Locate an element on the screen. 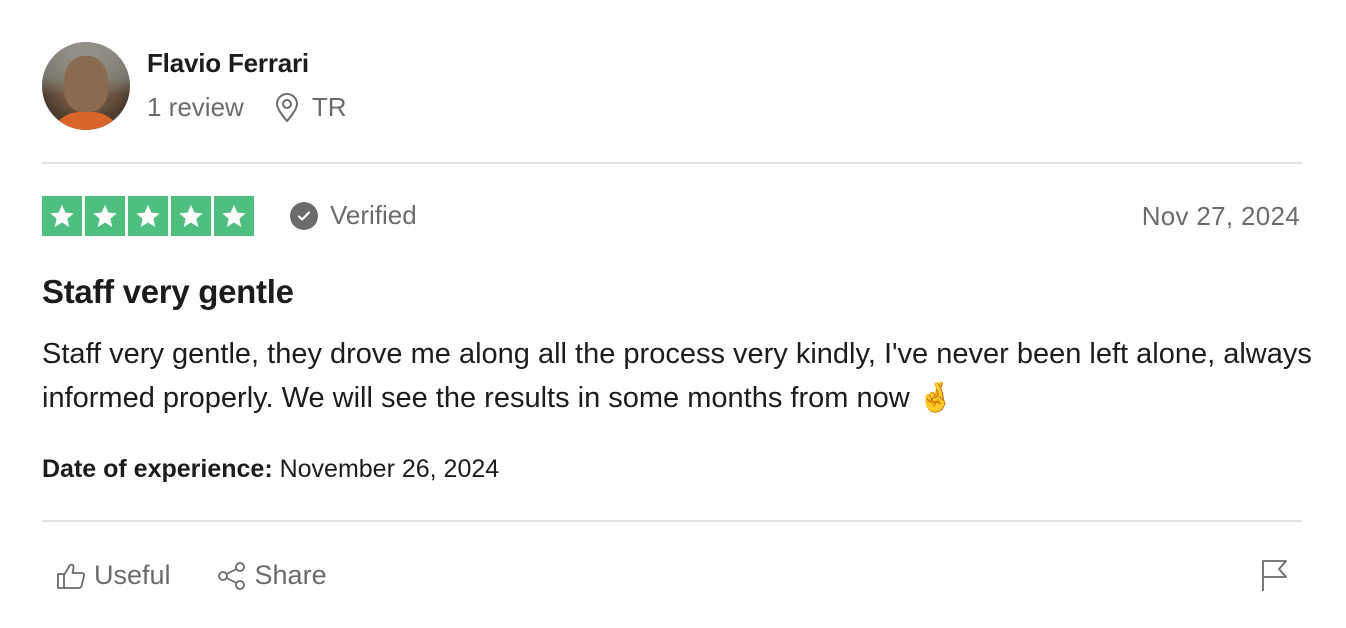  reviewer-country: TR is located at coordinates (329, 107).